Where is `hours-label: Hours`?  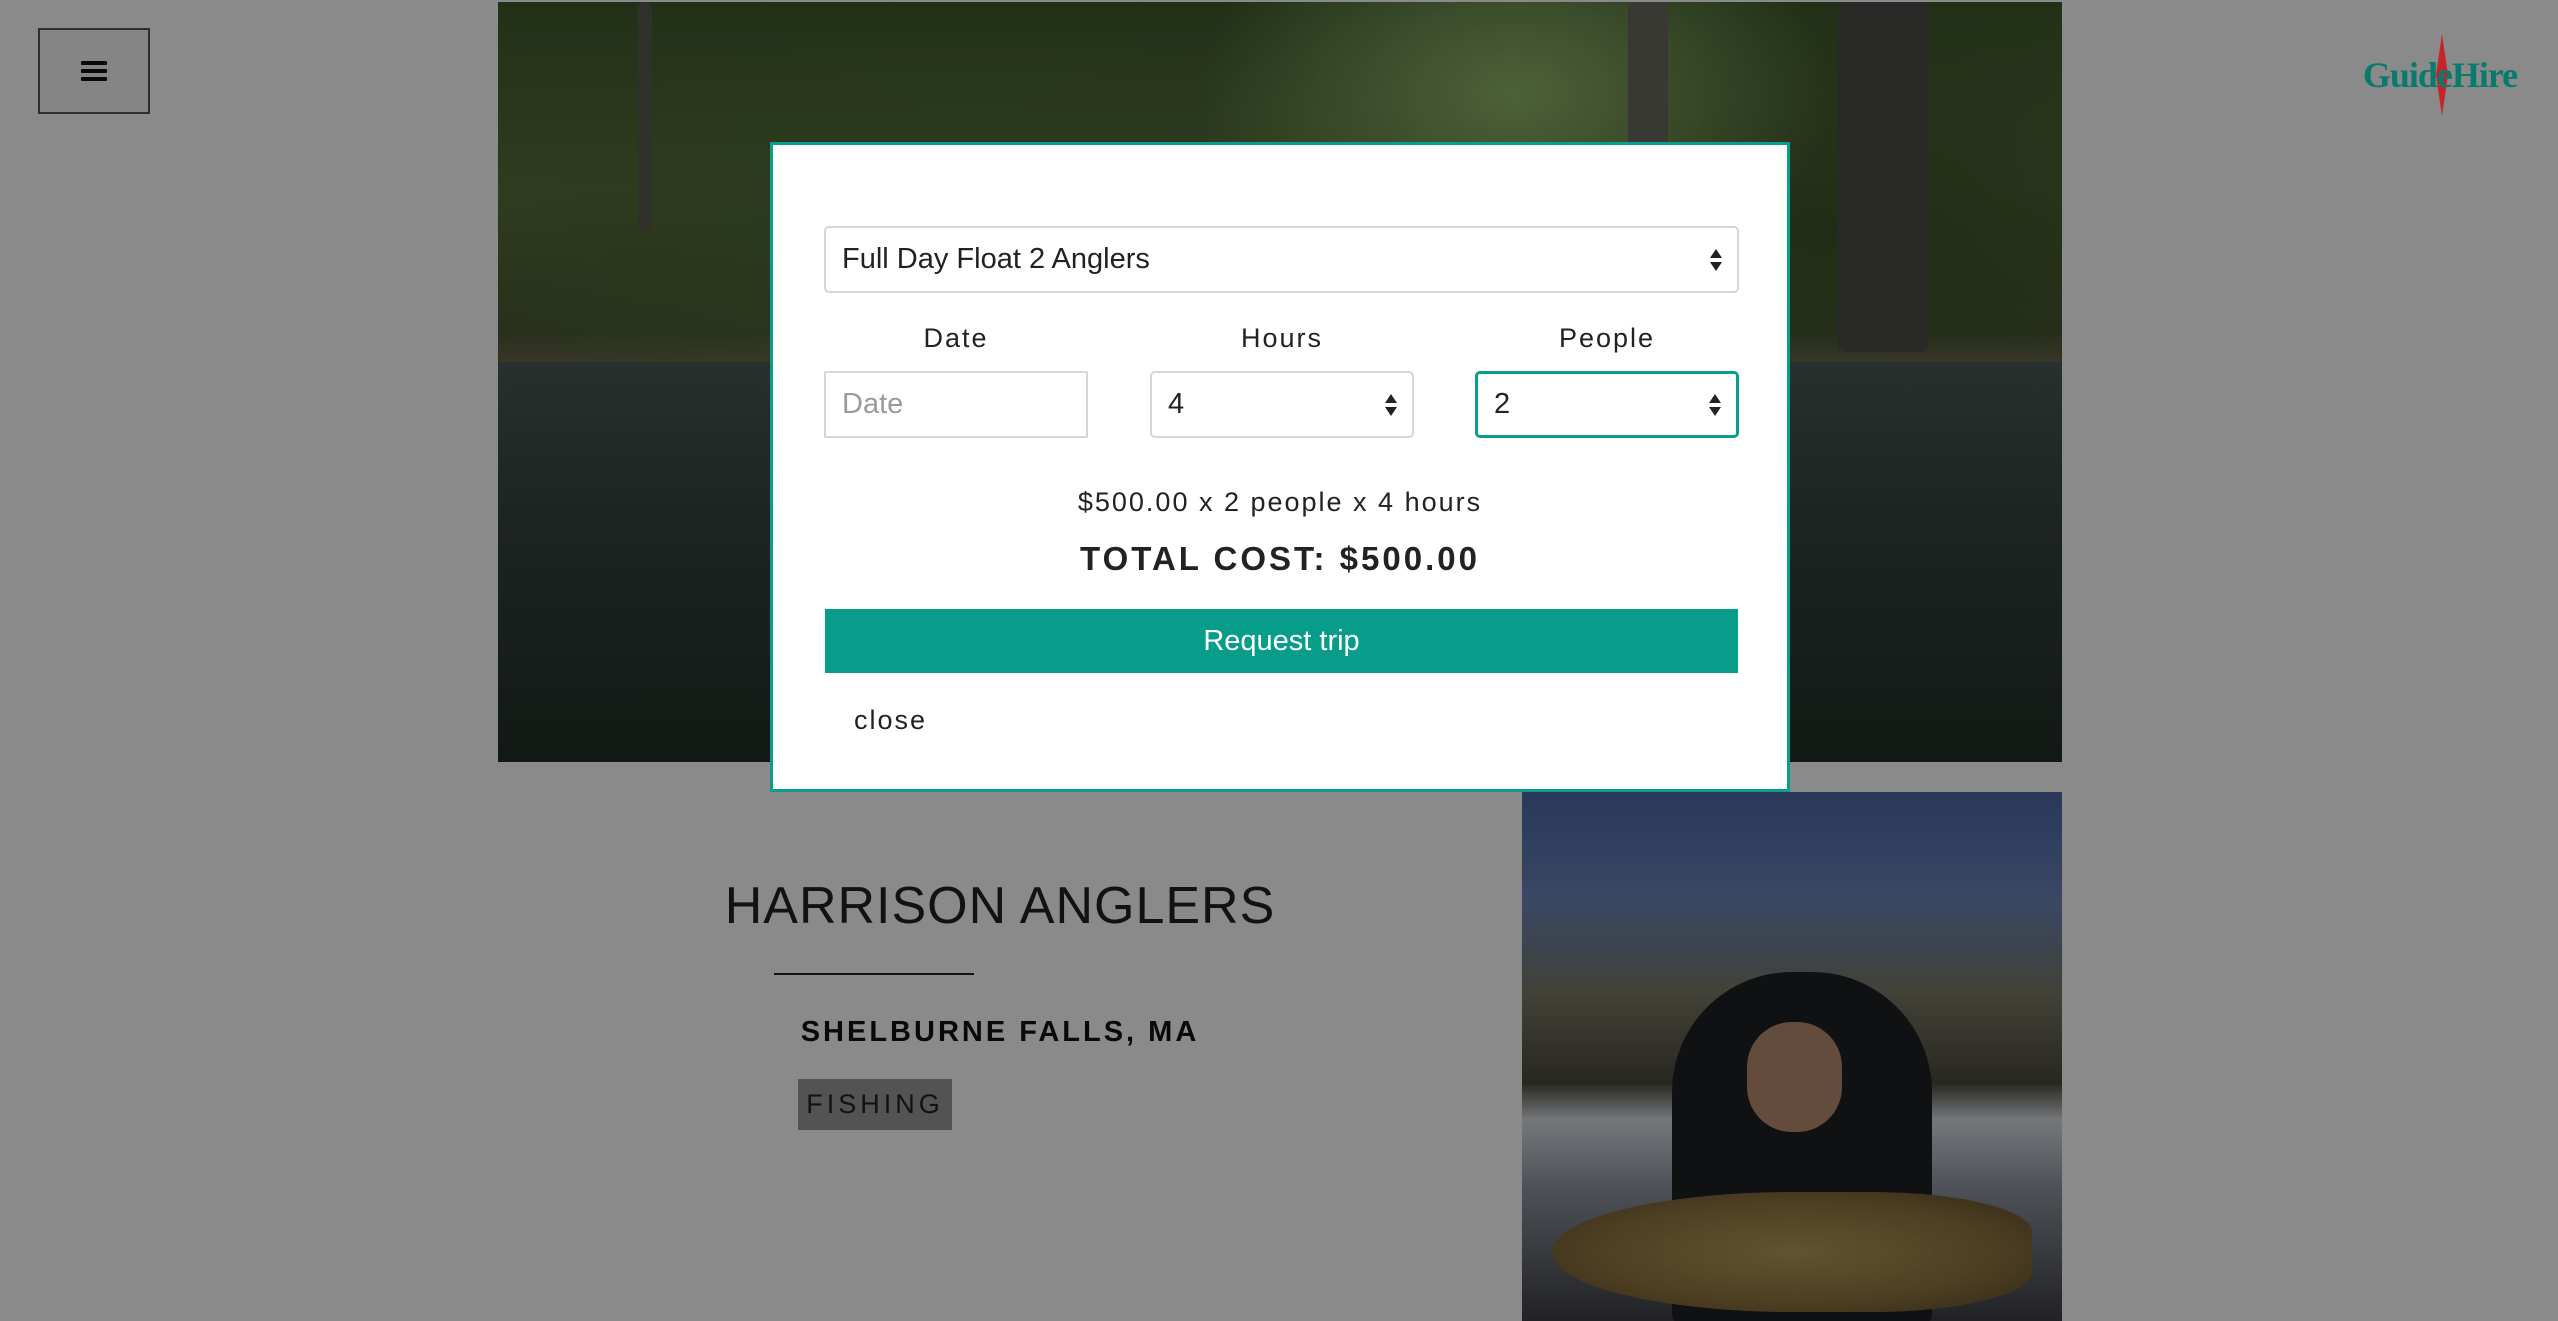
hours-label: Hours is located at coordinates (1282, 338).